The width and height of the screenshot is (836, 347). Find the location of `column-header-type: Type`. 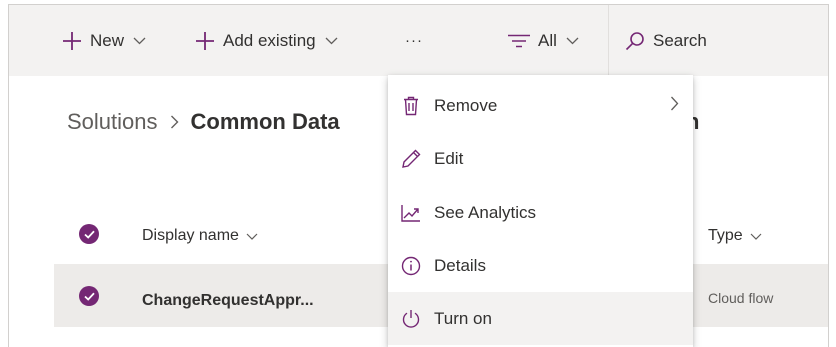

column-header-type: Type is located at coordinates (735, 236).